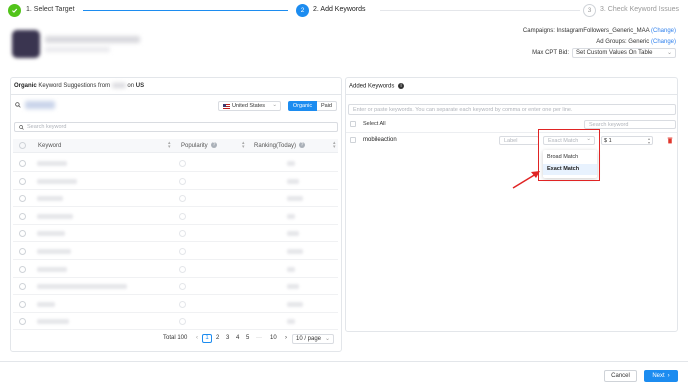  Describe the element at coordinates (620, 376) in the screenshot. I see `cancel-button: Cancel` at that location.